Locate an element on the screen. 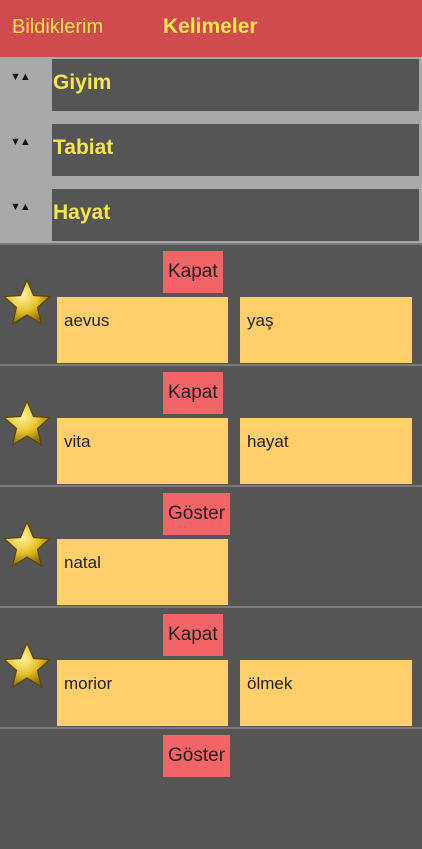 This screenshot has width=422, height=849. category-row-tabiat: ▼▲ Tabiat is located at coordinates (211, 150).